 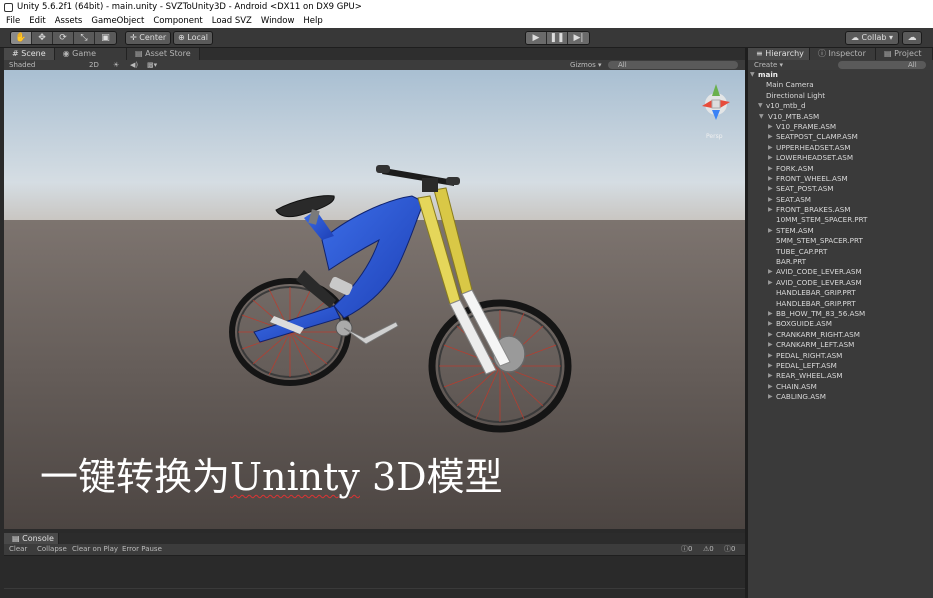 What do you see at coordinates (912, 38) in the screenshot?
I see `cloud-icon: ☁` at bounding box center [912, 38].